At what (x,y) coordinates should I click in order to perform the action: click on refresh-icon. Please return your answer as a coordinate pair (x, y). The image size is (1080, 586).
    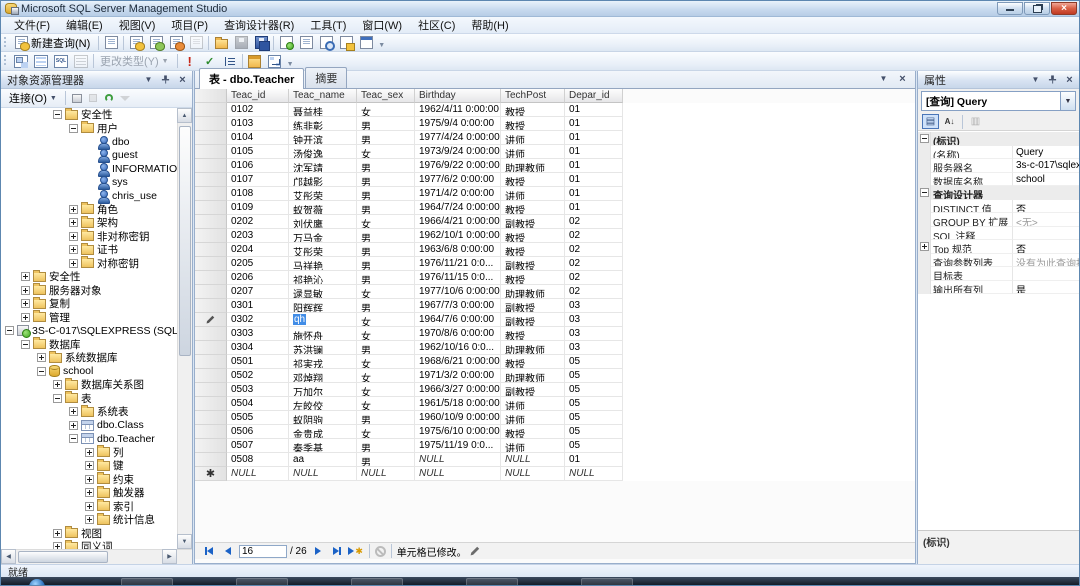
    Looking at the image, I should click on (109, 98).